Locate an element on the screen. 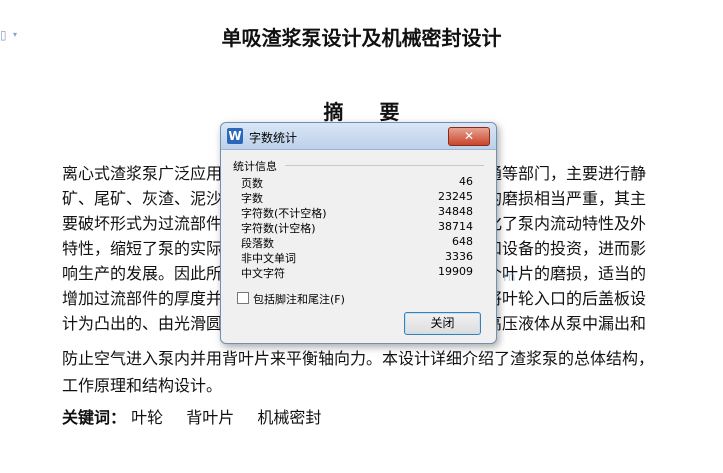 The image size is (723, 473). stat-label: 字数 is located at coordinates (252, 198).